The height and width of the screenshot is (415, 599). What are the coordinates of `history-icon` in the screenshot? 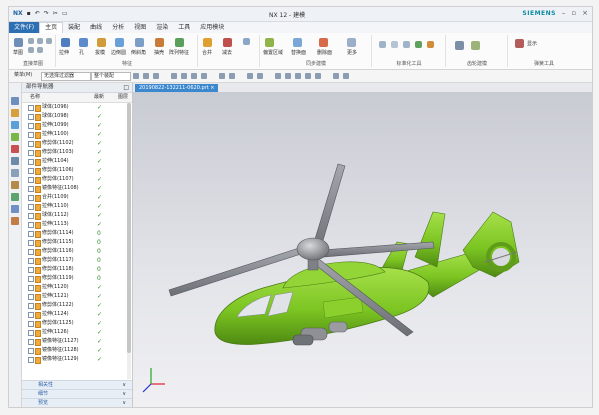 It's located at (15, 137).